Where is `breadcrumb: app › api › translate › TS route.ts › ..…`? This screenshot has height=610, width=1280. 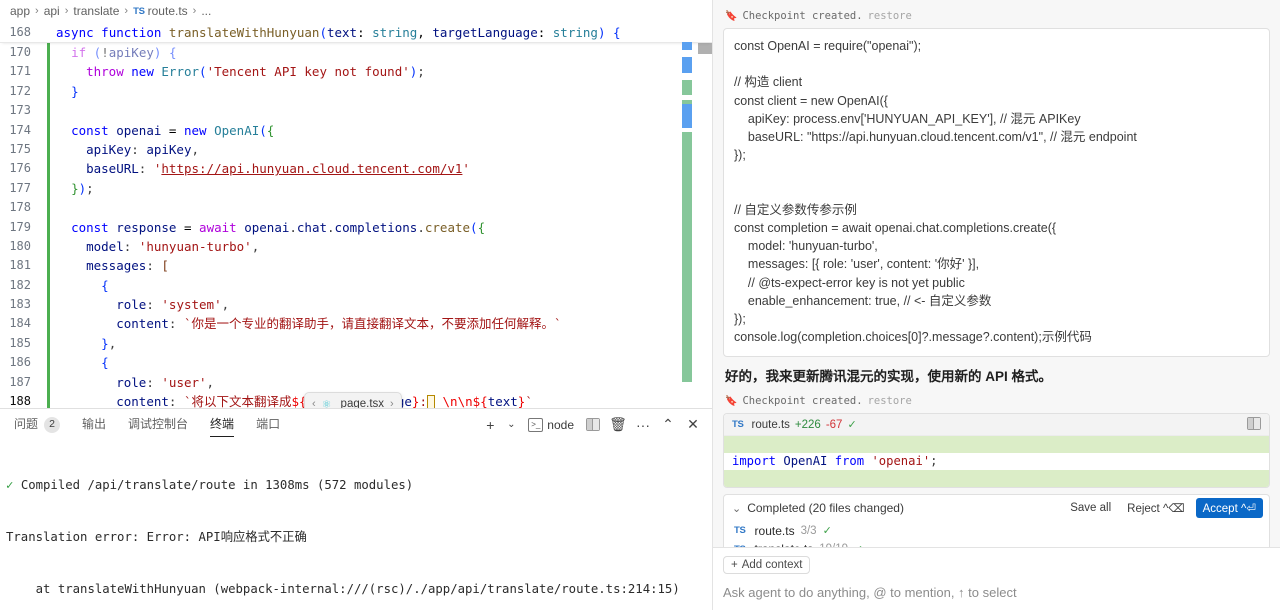 breadcrumb: app › api › translate › TS route.ts › ..… is located at coordinates (356, 11).